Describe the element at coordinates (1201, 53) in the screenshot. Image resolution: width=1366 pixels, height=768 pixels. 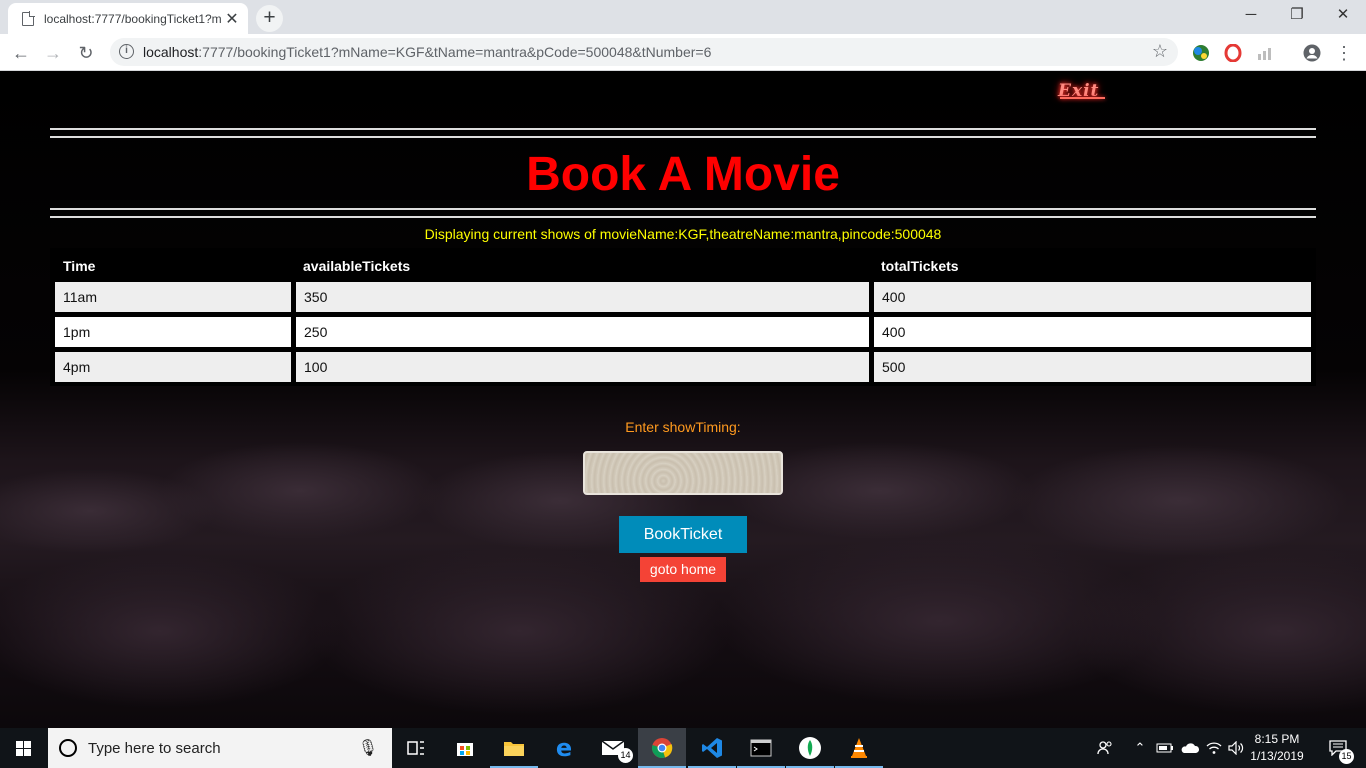
I see `extension-globe-icon` at that location.